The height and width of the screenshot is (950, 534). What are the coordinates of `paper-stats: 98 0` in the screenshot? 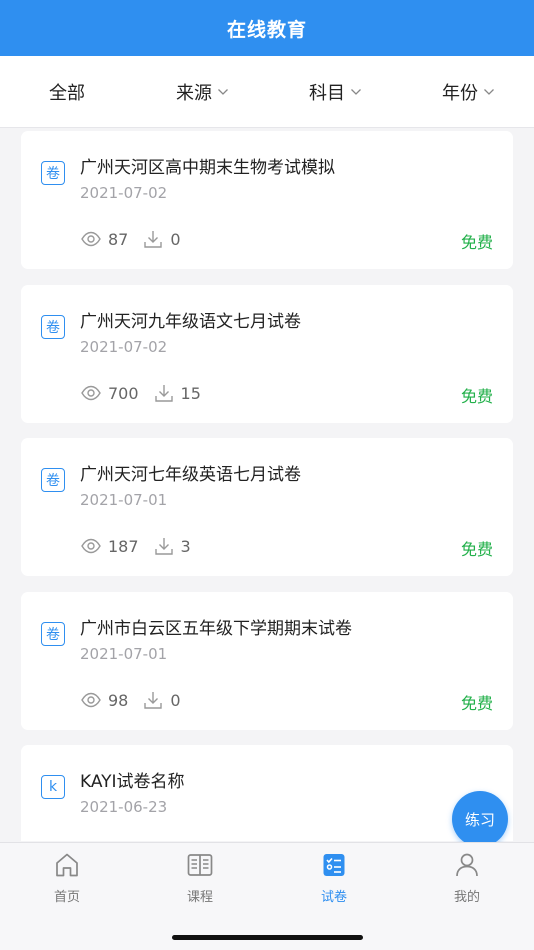 It's located at (137, 700).